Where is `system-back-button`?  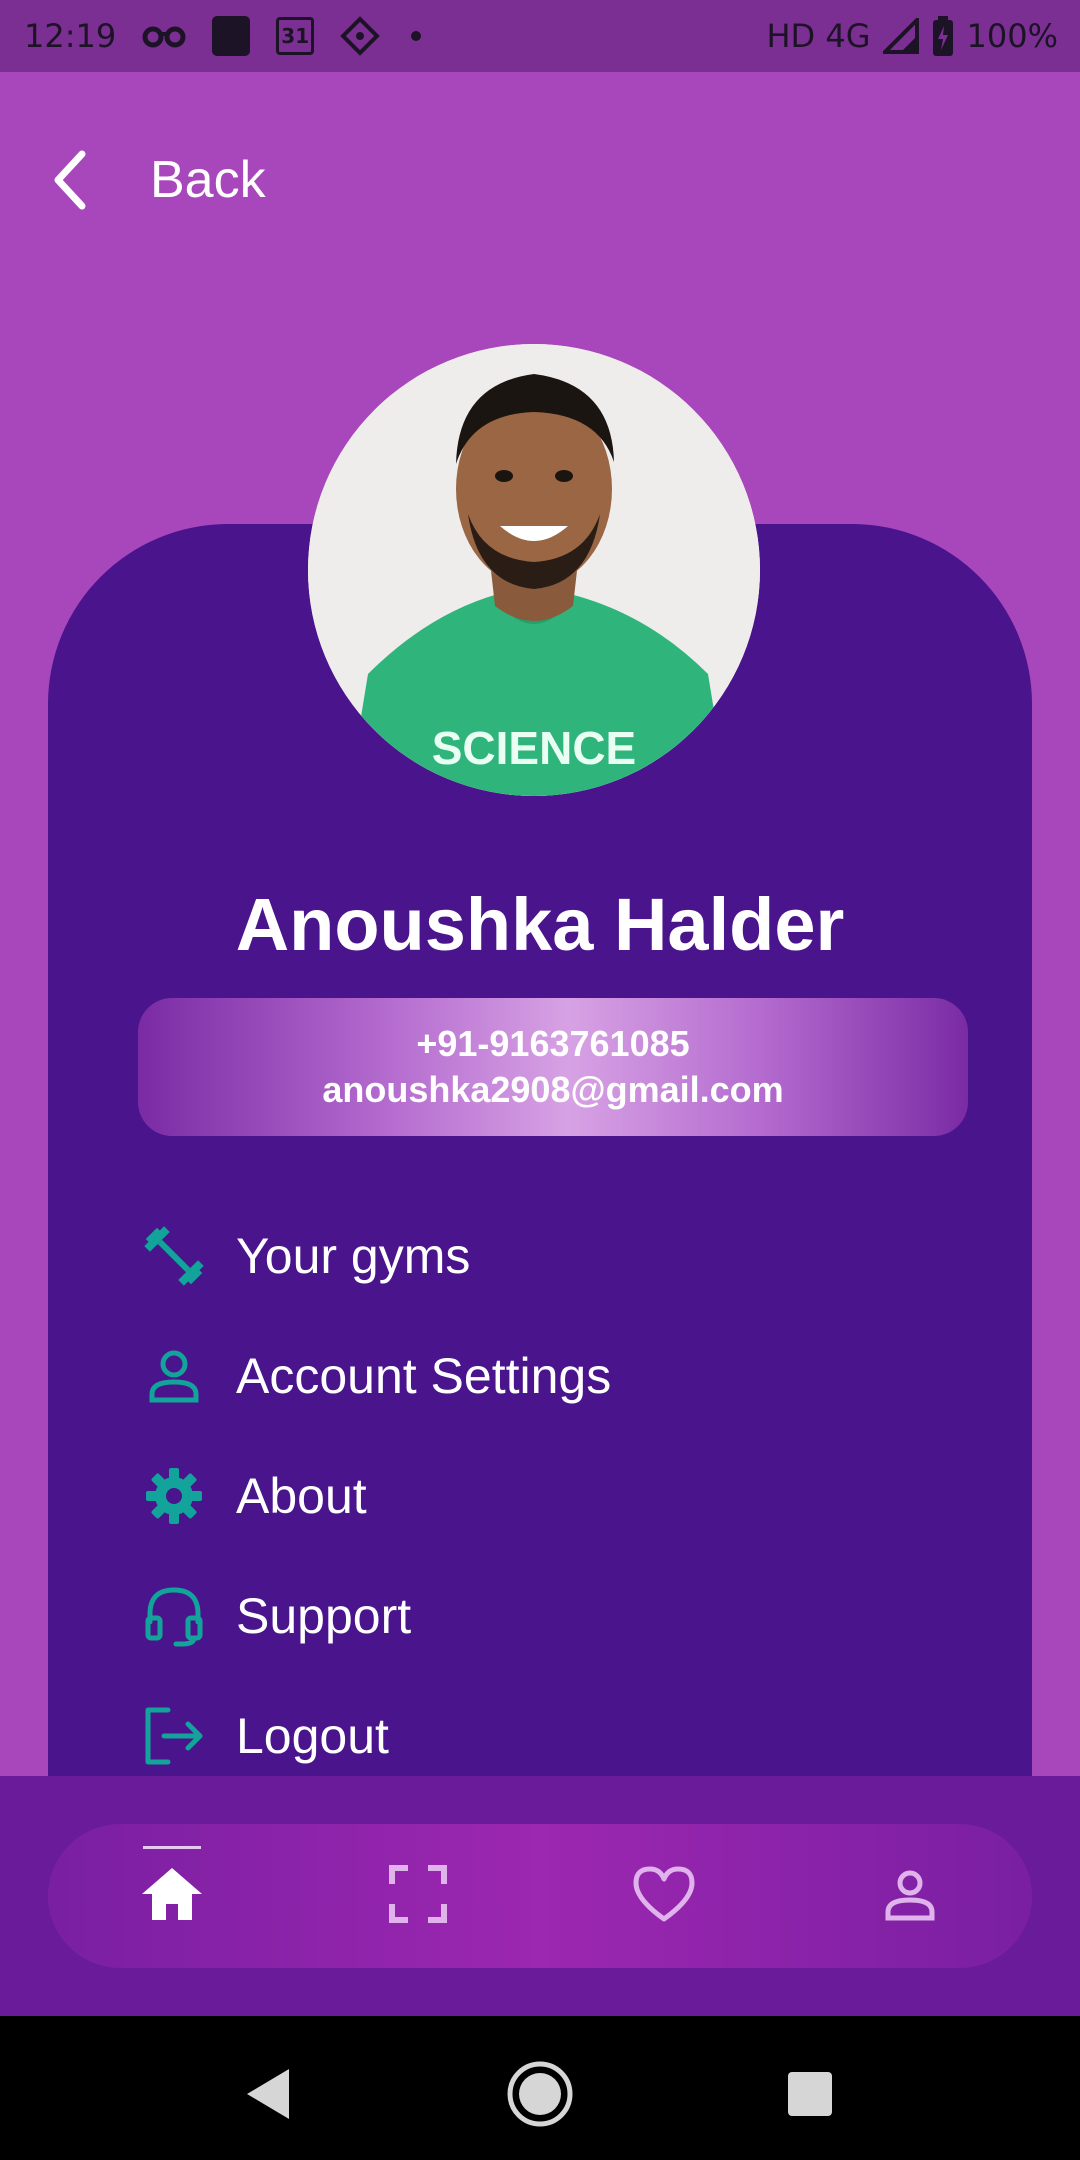
system-back-button is located at coordinates (268, 2094).